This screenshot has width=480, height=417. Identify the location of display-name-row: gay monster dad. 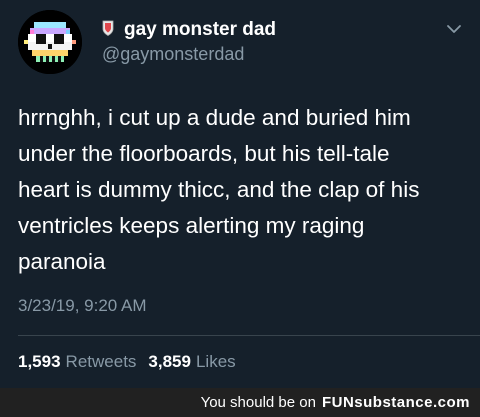
(189, 30).